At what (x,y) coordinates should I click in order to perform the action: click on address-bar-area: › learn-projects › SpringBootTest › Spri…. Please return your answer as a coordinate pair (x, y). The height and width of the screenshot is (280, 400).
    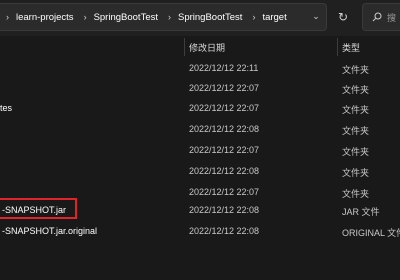
    Looking at the image, I should click on (200, 18).